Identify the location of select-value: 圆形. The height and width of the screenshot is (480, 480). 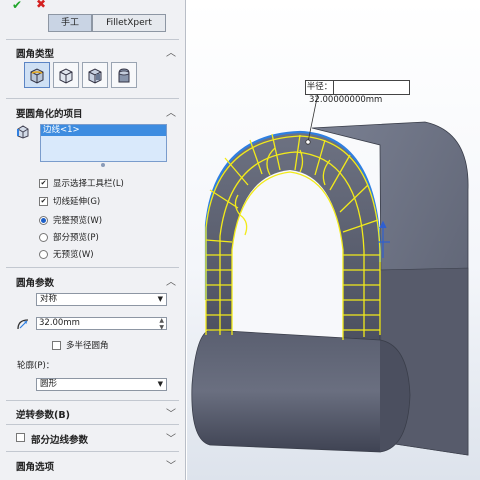
(49, 384).